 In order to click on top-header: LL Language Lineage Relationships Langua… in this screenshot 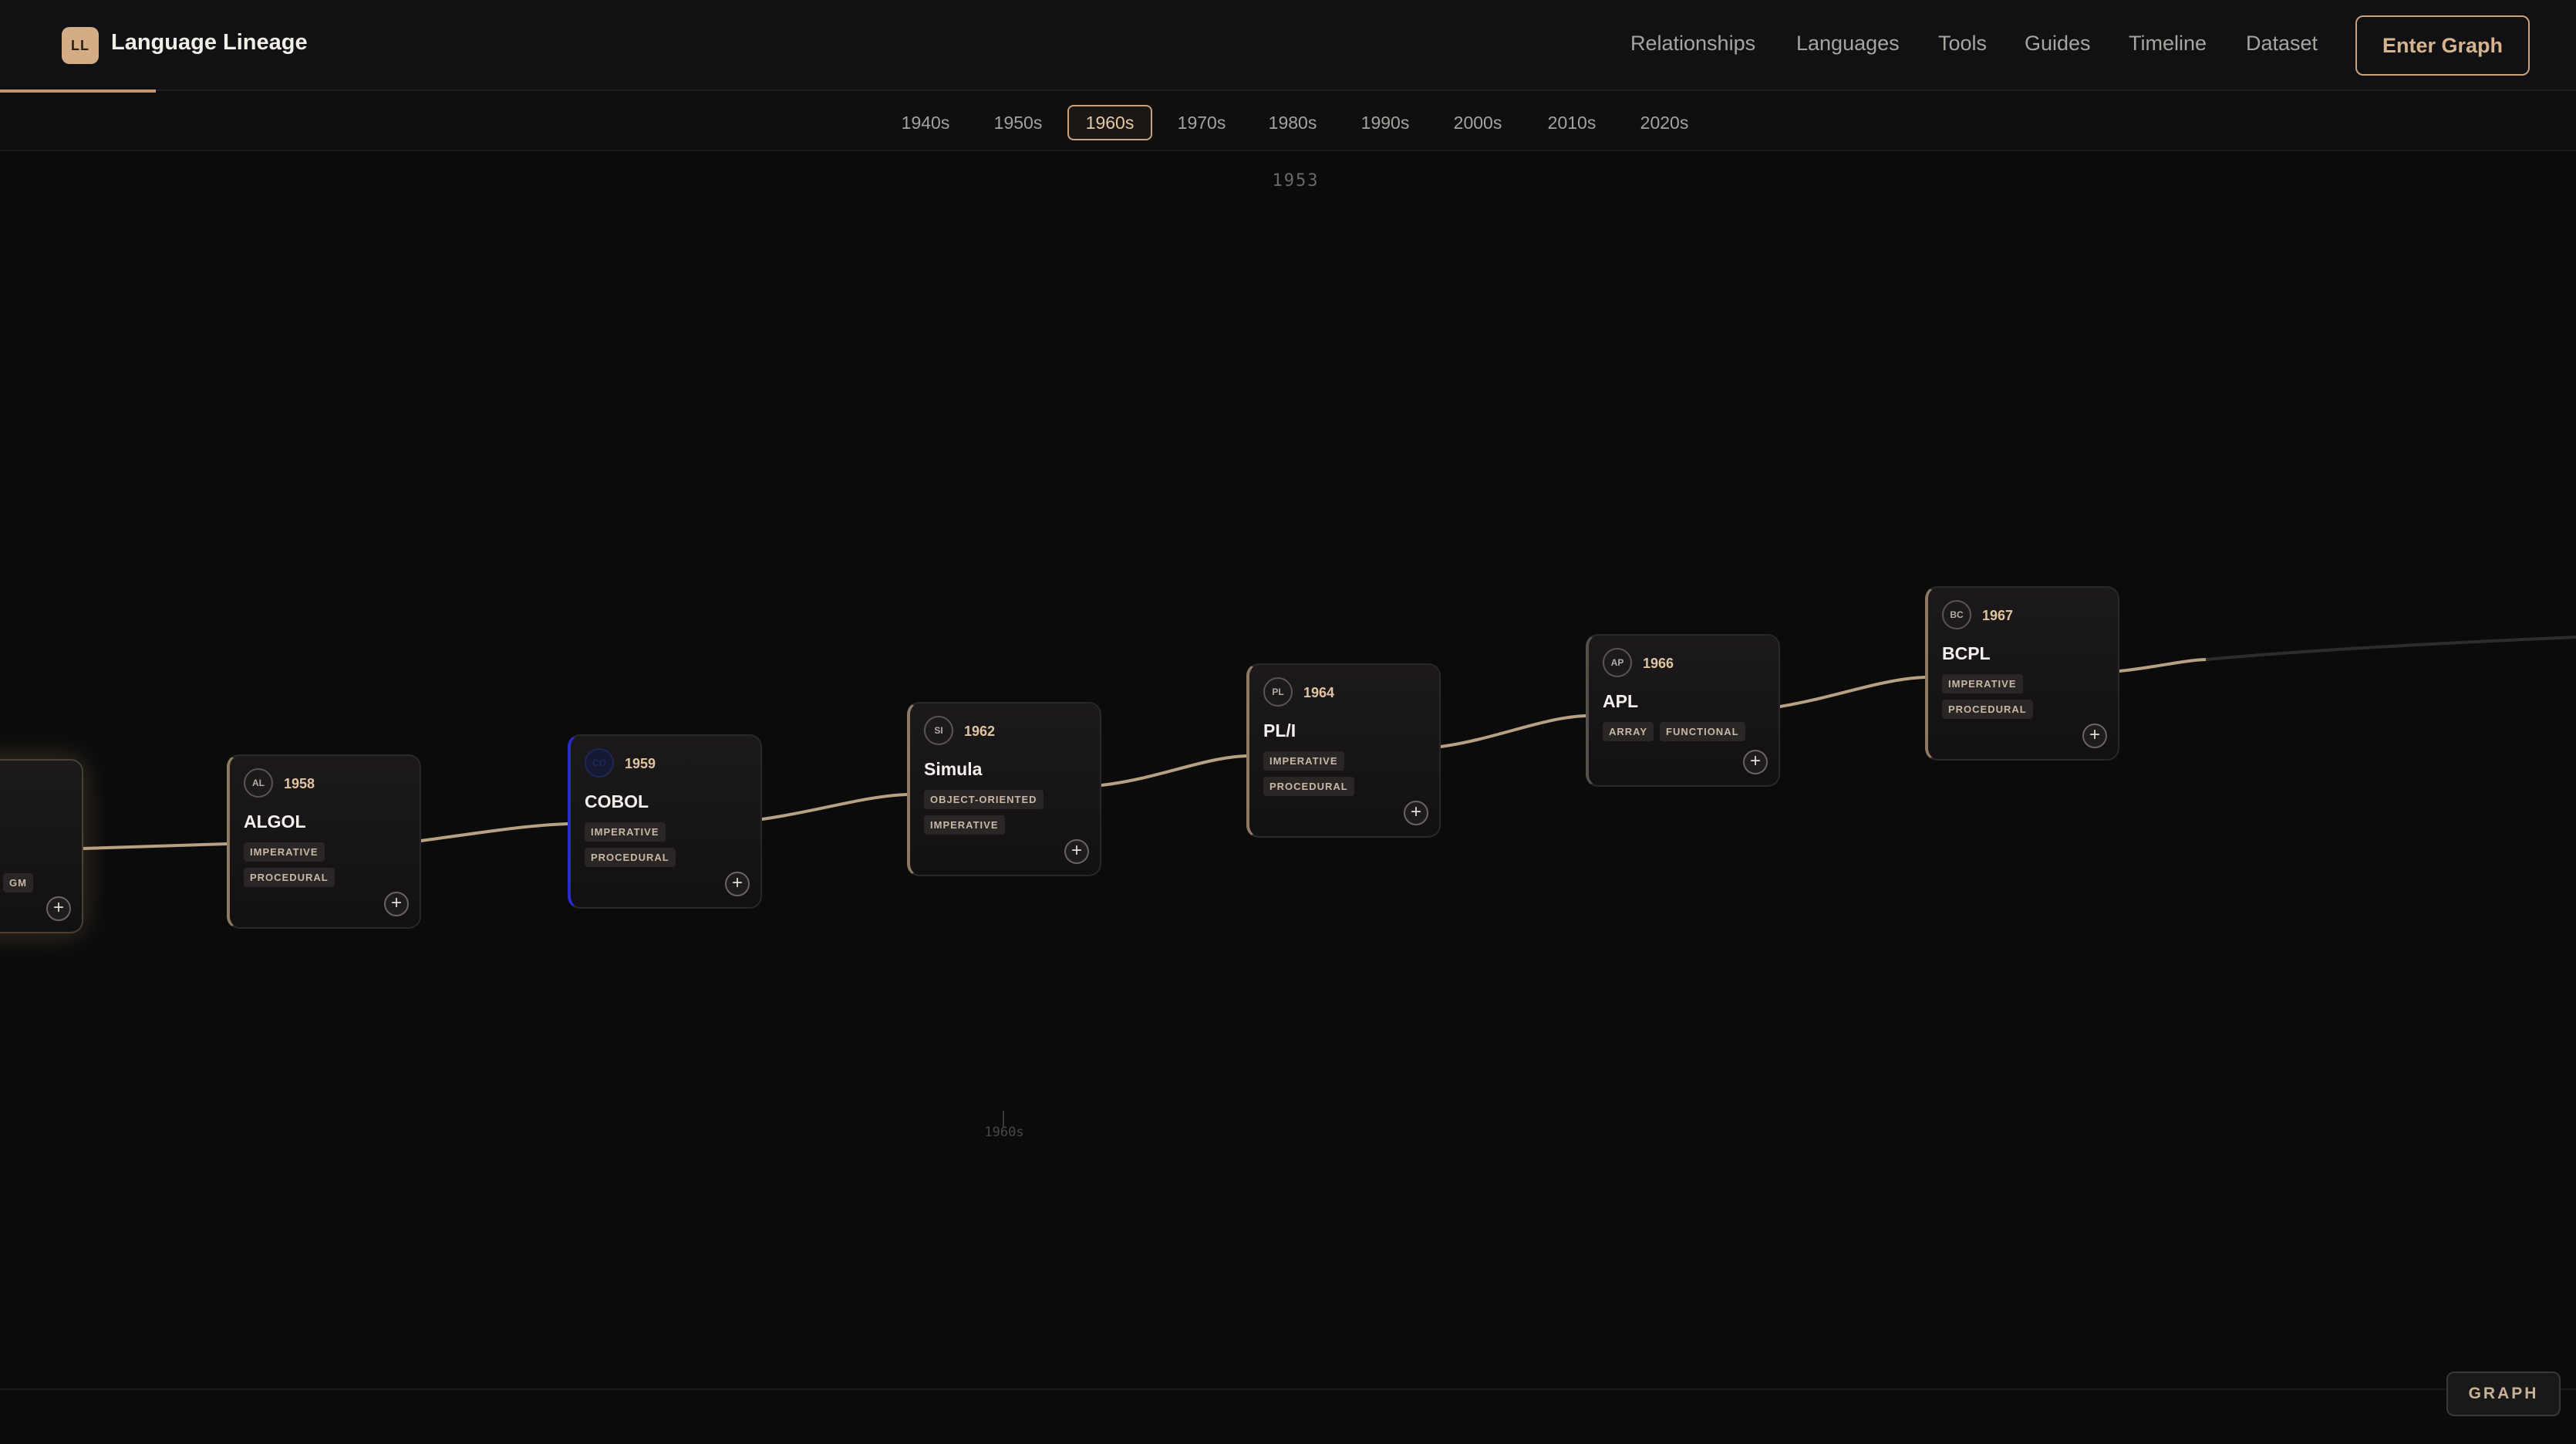, I will do `click(1288, 45)`.